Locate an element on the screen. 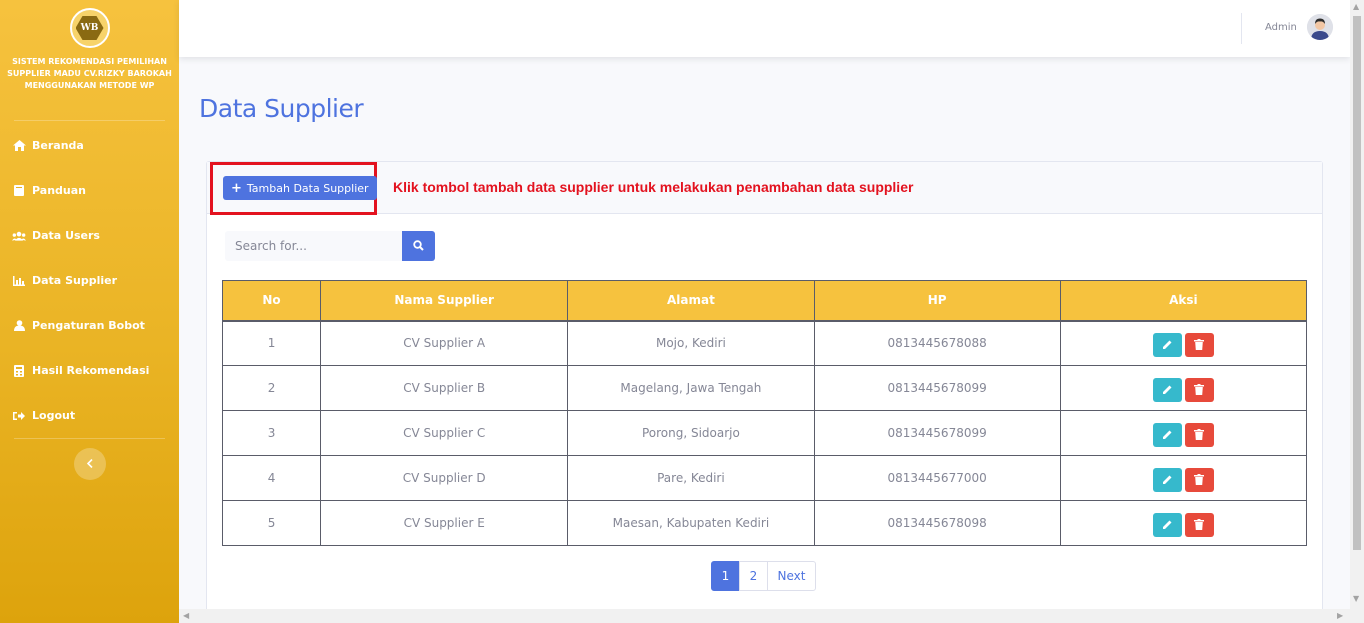 This screenshot has width=1364, height=623. sidebar-item-data-supplier: Data Supplier is located at coordinates (89, 280).